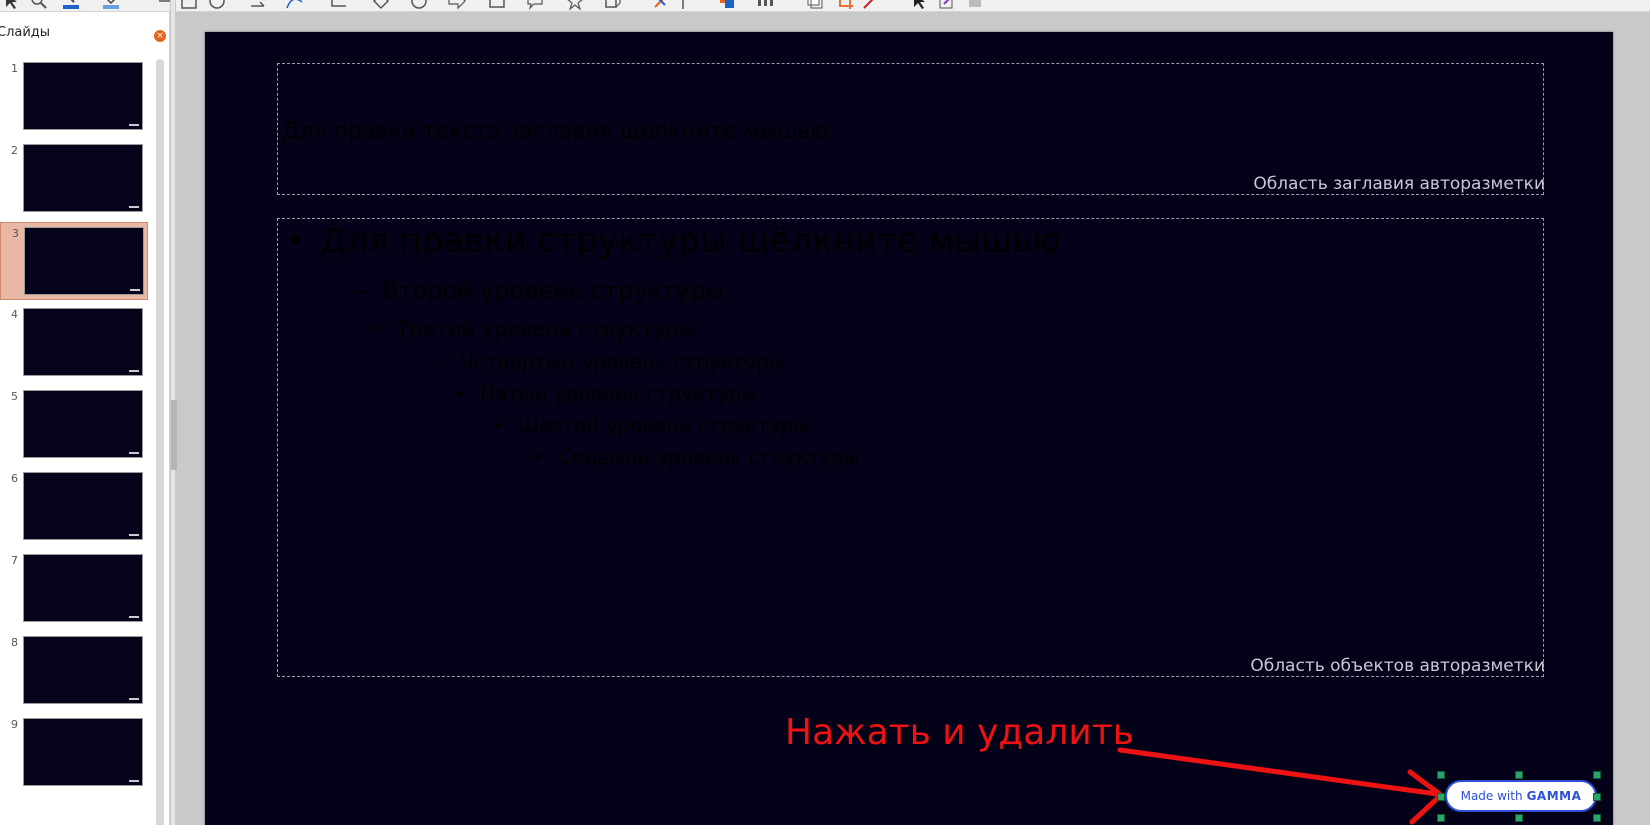 The image size is (1650, 825). I want to click on resize-handle-b, so click(1519, 818).